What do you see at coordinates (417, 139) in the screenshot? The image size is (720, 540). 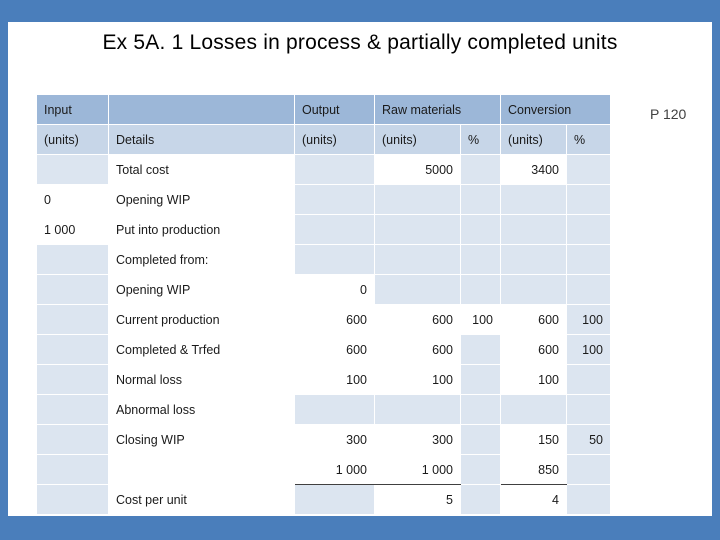 I see `header-rm-units: (units)` at bounding box center [417, 139].